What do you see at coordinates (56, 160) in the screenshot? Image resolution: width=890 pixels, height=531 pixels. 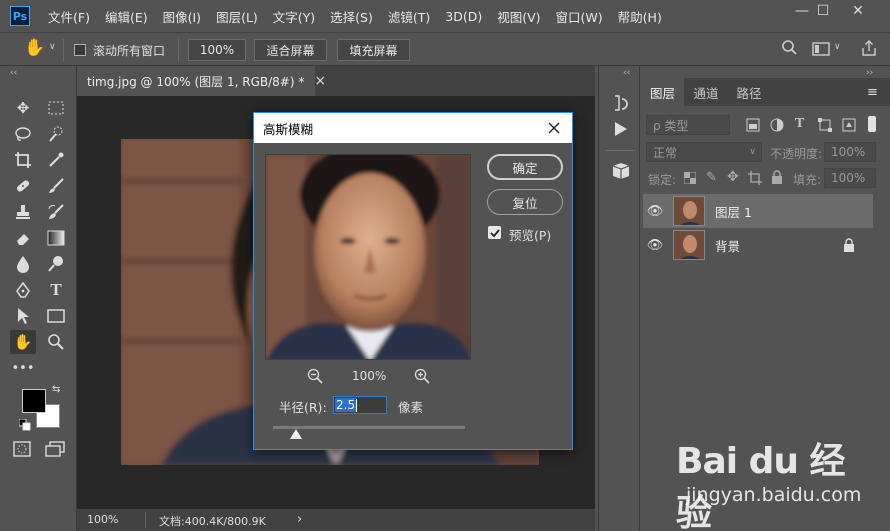 I see `eyedropper-tool-icon` at bounding box center [56, 160].